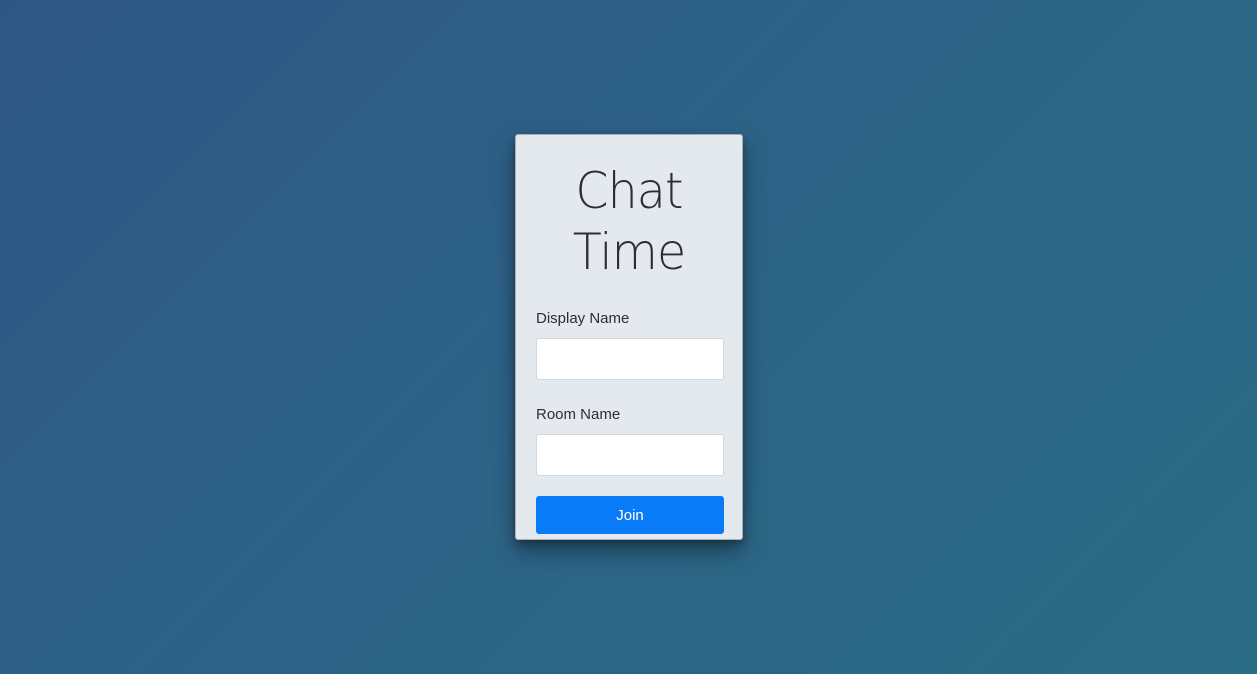 This screenshot has width=1257, height=674. Describe the element at coordinates (578, 414) in the screenshot. I see `room-name-label: Room Name` at that location.